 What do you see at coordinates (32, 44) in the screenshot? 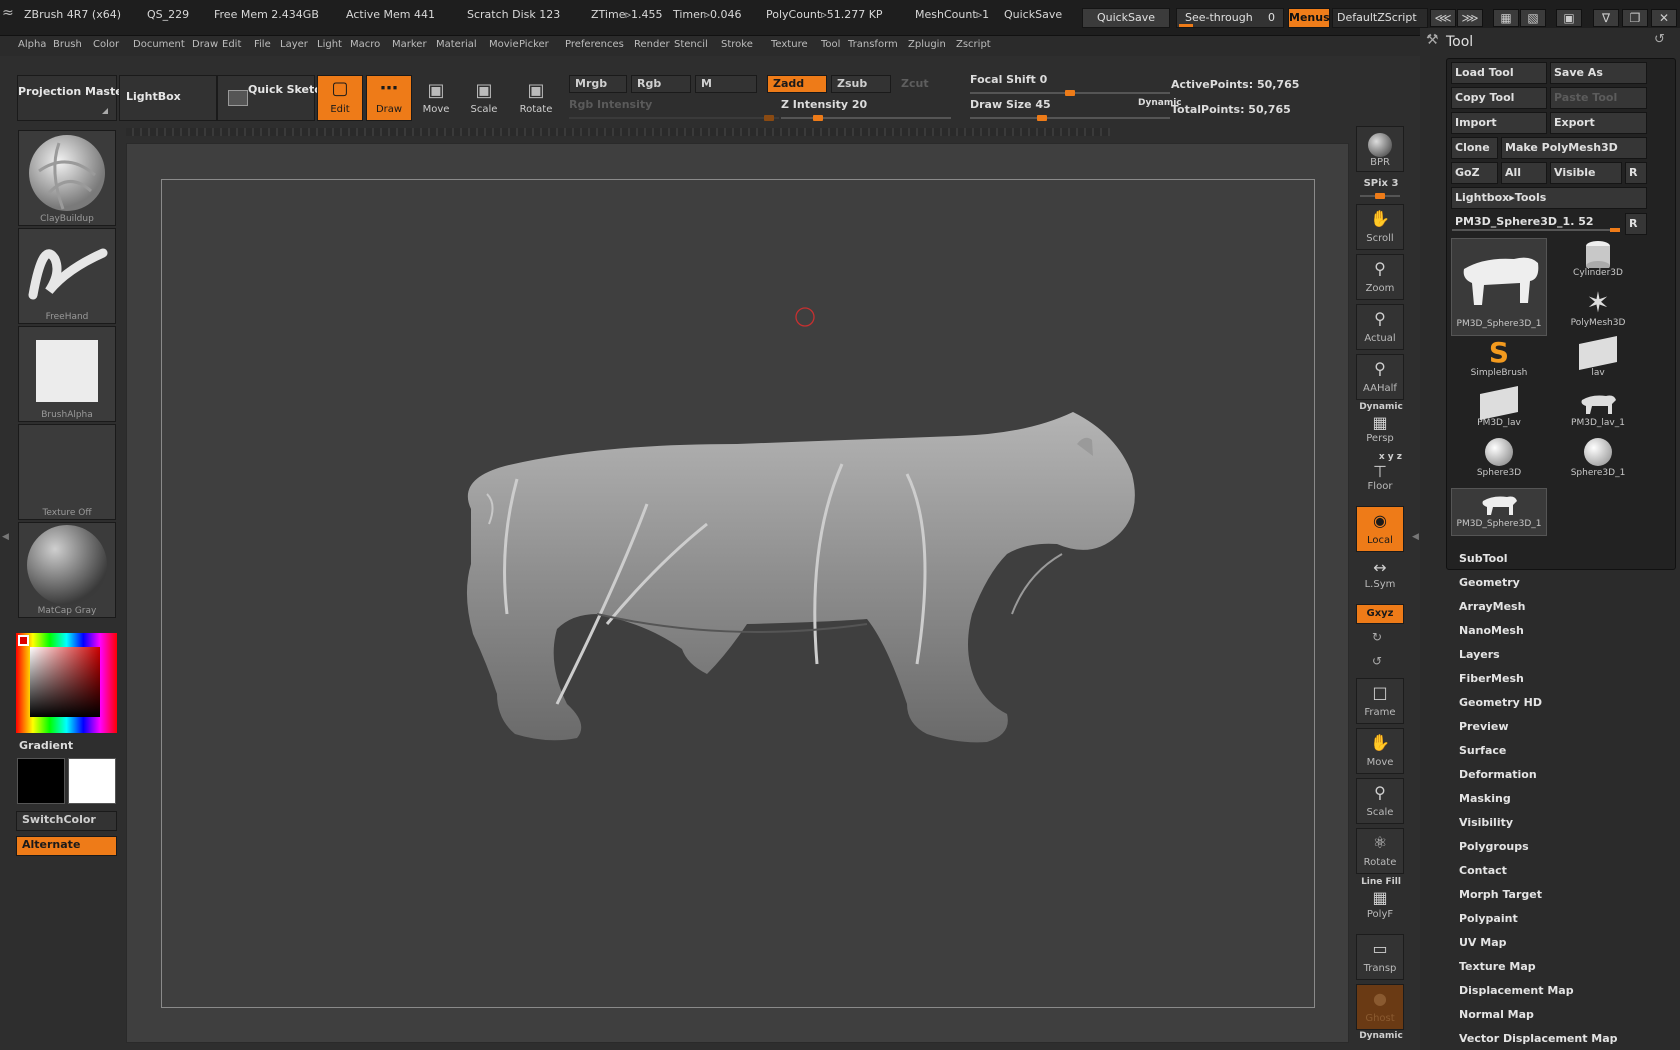
I see `menu-alpha: Alpha` at bounding box center [32, 44].